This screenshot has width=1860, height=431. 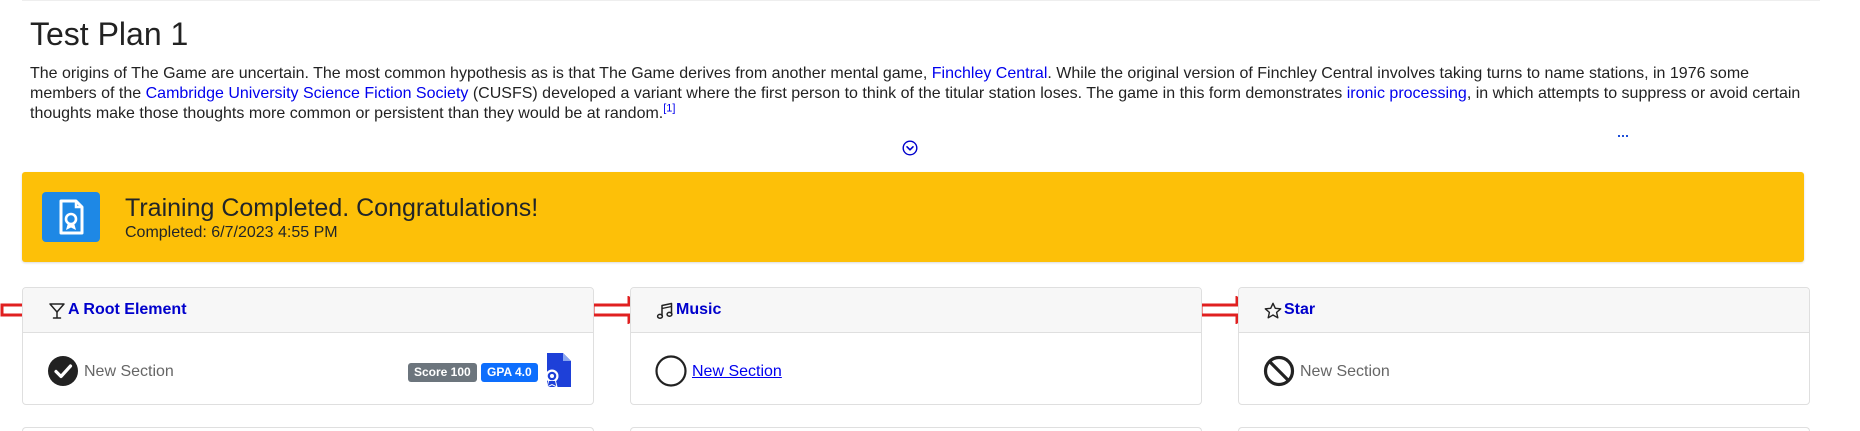 I want to click on martini-glass-icon, so click(x=57, y=311).